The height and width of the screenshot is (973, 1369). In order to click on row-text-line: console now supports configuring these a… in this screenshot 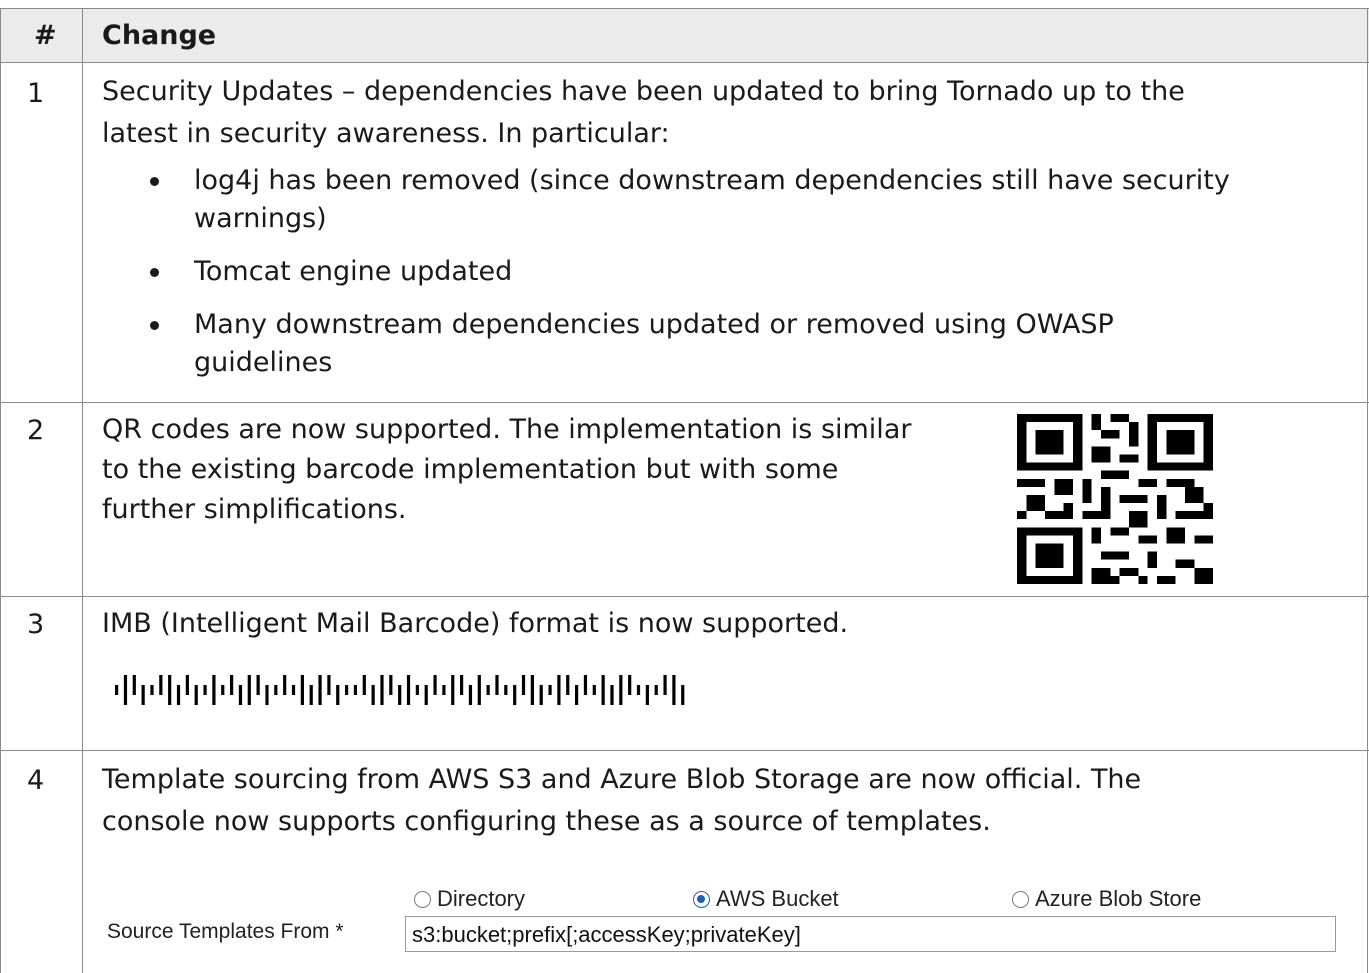, I will do `click(546, 821)`.